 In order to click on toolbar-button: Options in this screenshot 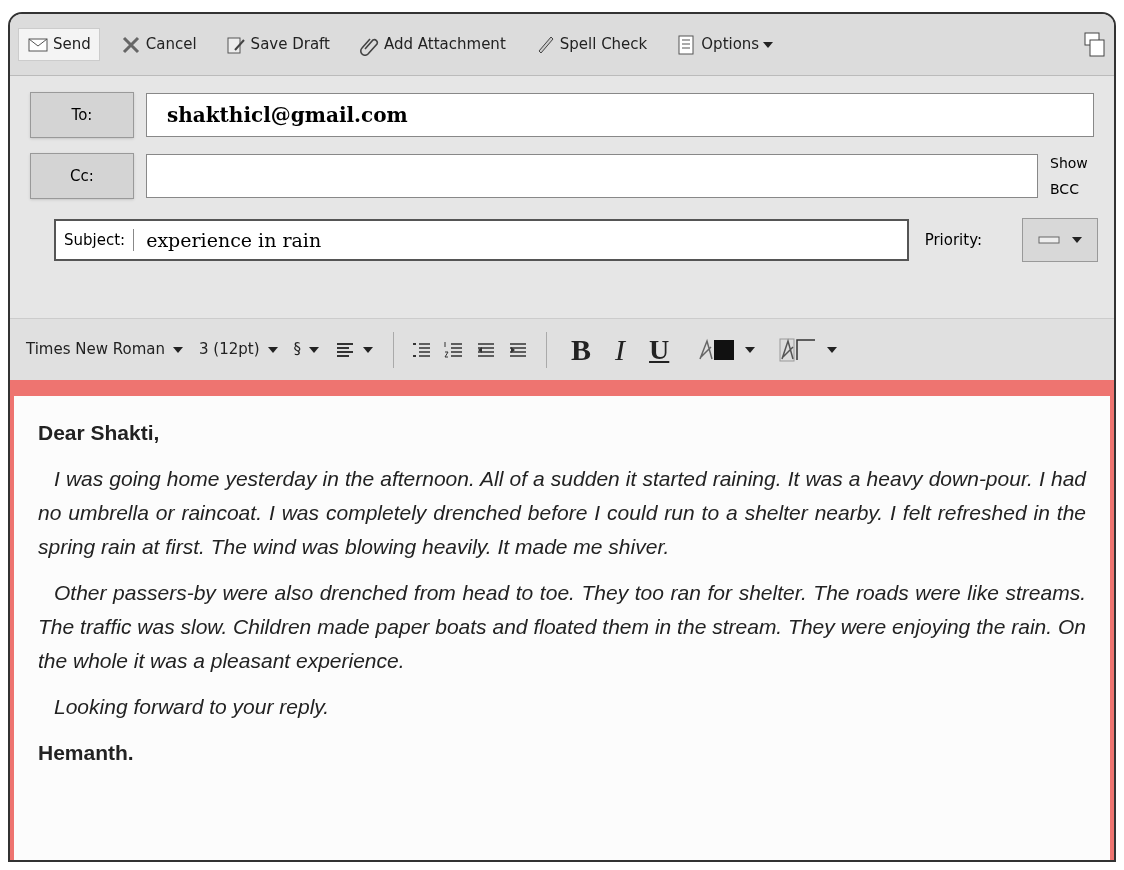, I will do `click(724, 44)`.